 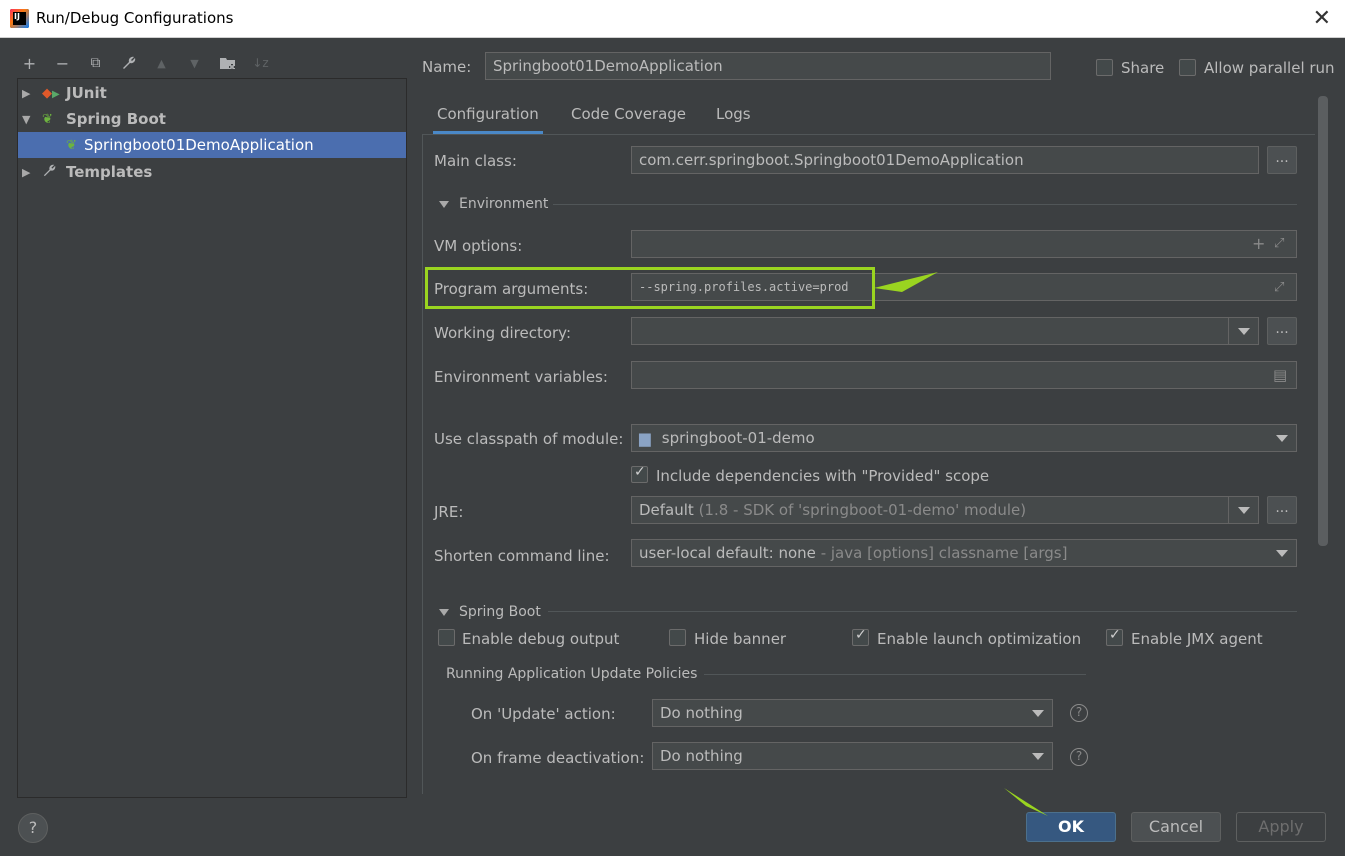 I want to click on spring-boot-section-header: Spring Boot, so click(x=490, y=612).